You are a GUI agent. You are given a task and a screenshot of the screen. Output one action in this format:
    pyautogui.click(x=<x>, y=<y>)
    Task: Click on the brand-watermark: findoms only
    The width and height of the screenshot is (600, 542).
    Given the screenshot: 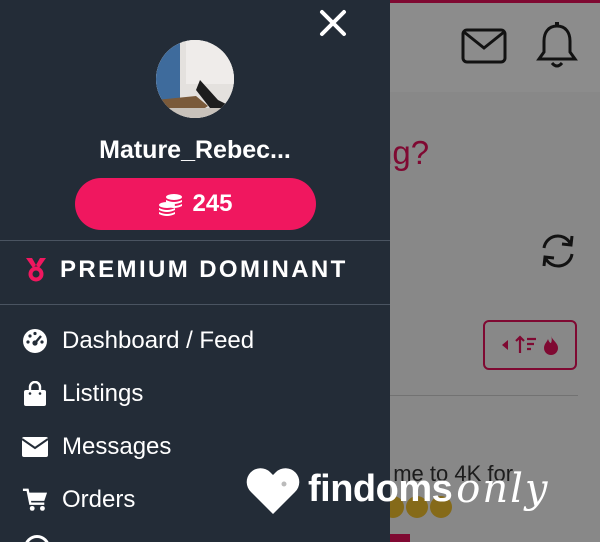 What is the action you would take?
    pyautogui.click(x=398, y=489)
    